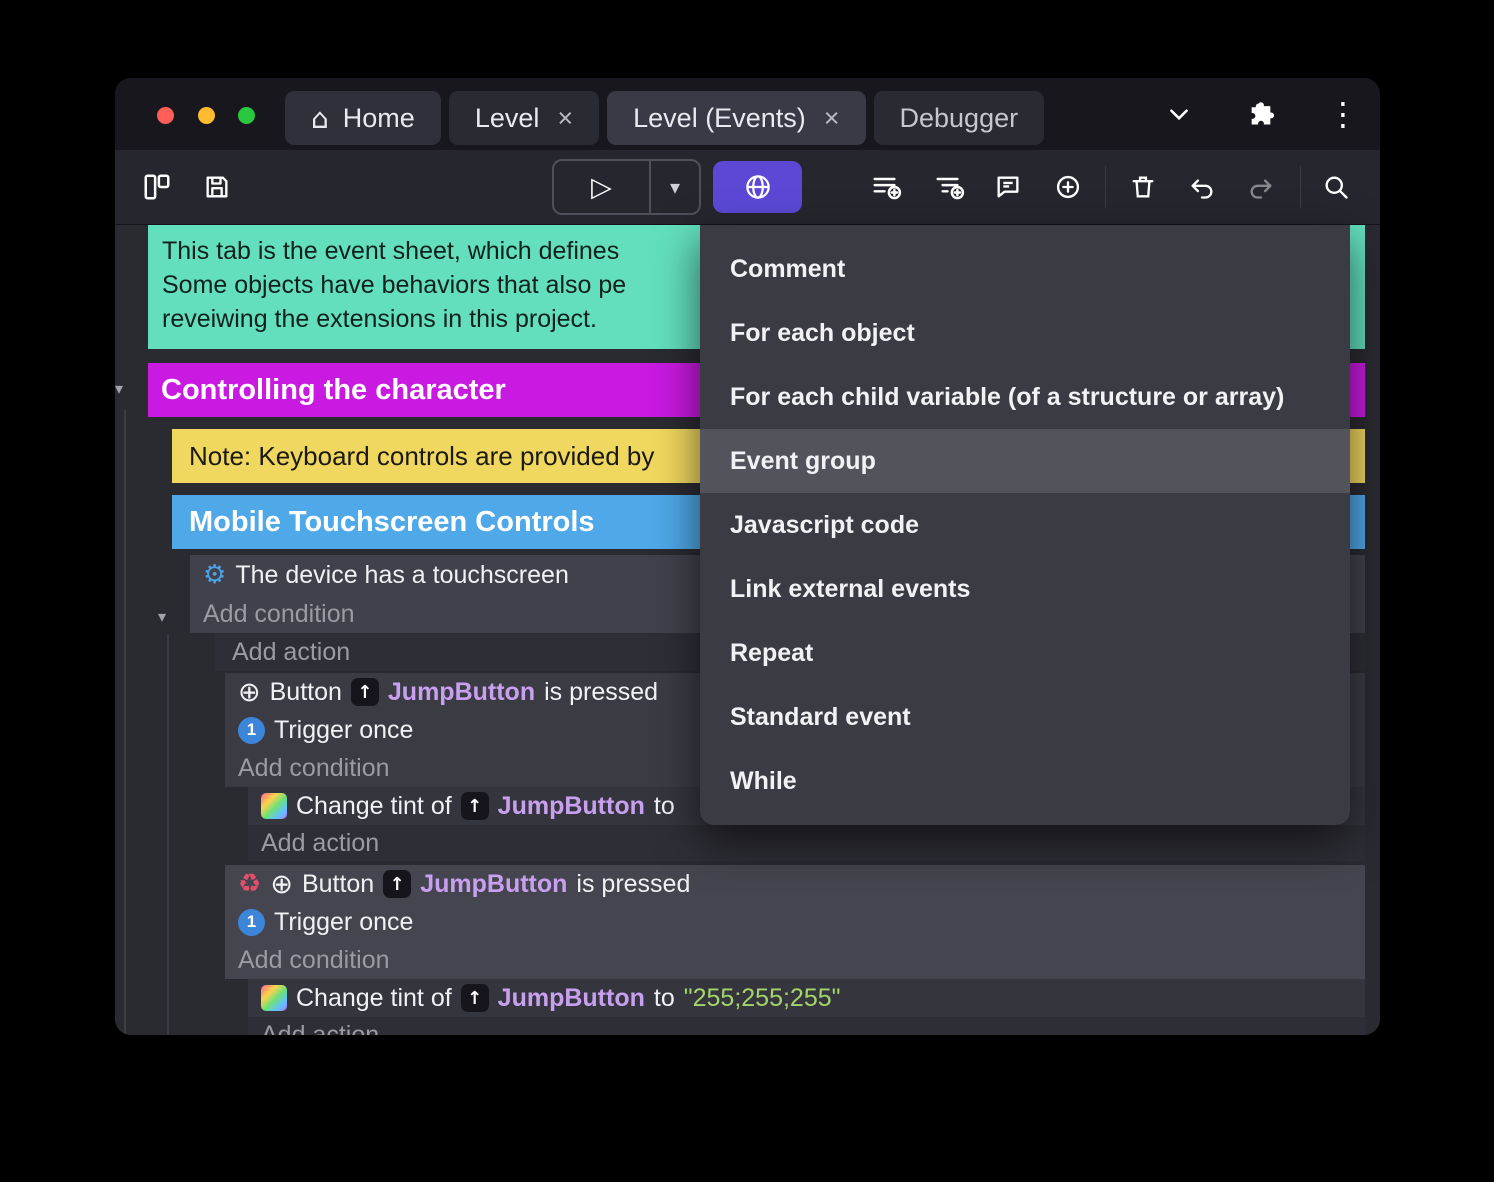 The image size is (1494, 1182). Describe the element at coordinates (1143, 187) in the screenshot. I see `delete-button` at that location.